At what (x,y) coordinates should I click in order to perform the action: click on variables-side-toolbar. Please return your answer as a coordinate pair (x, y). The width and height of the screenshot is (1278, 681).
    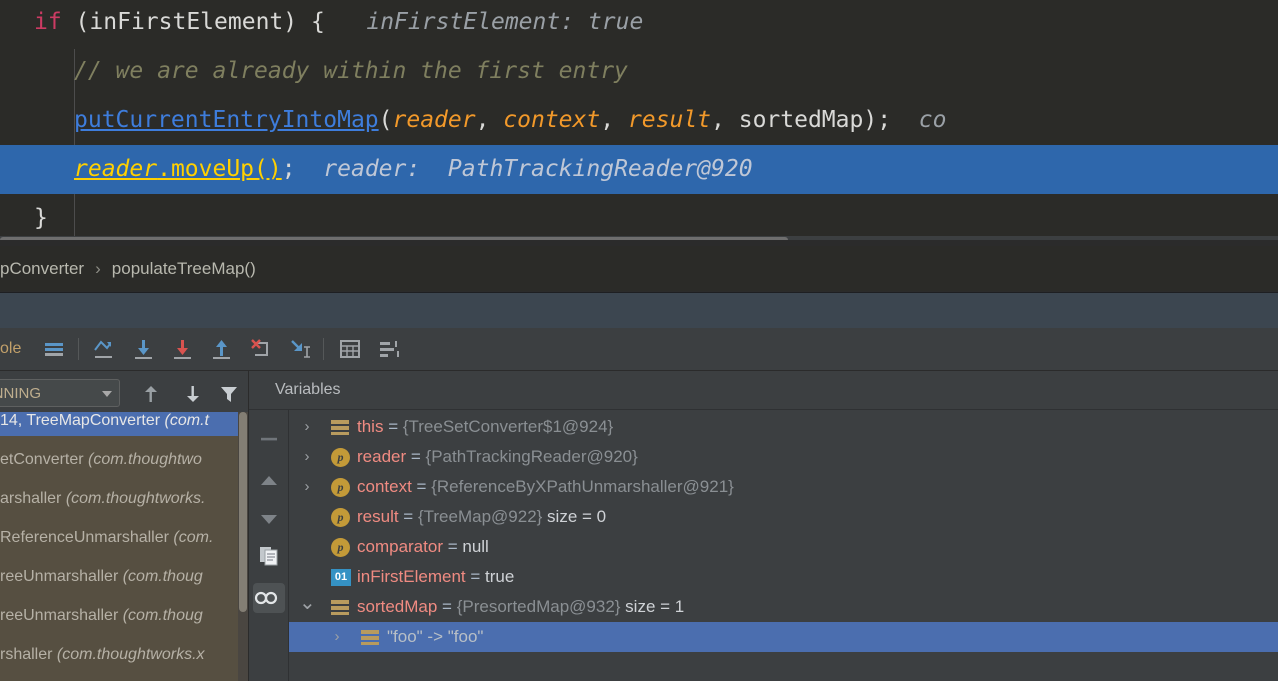
    Looking at the image, I should click on (269, 526).